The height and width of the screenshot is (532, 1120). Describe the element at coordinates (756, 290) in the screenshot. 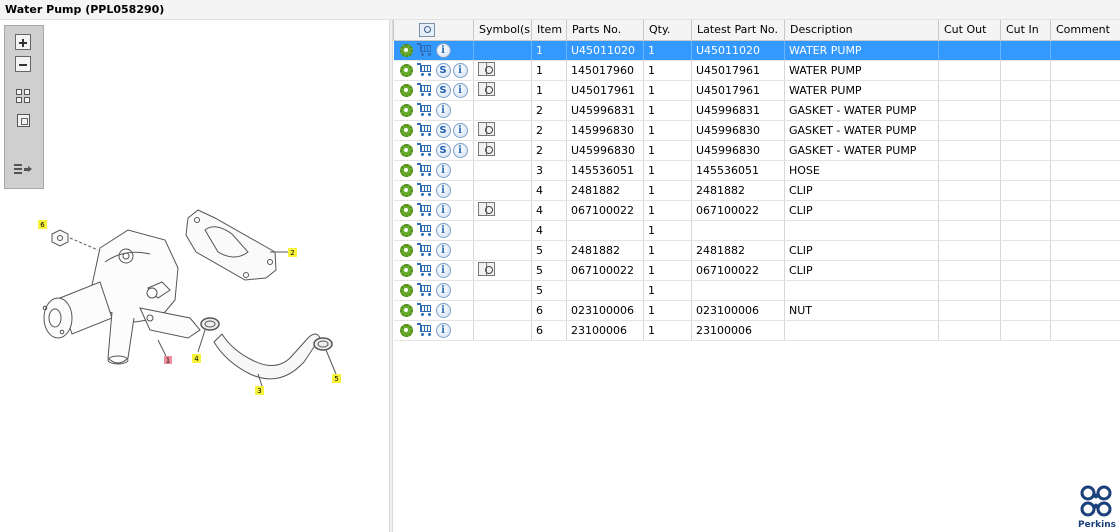

I see `table-row: i 5 1` at that location.